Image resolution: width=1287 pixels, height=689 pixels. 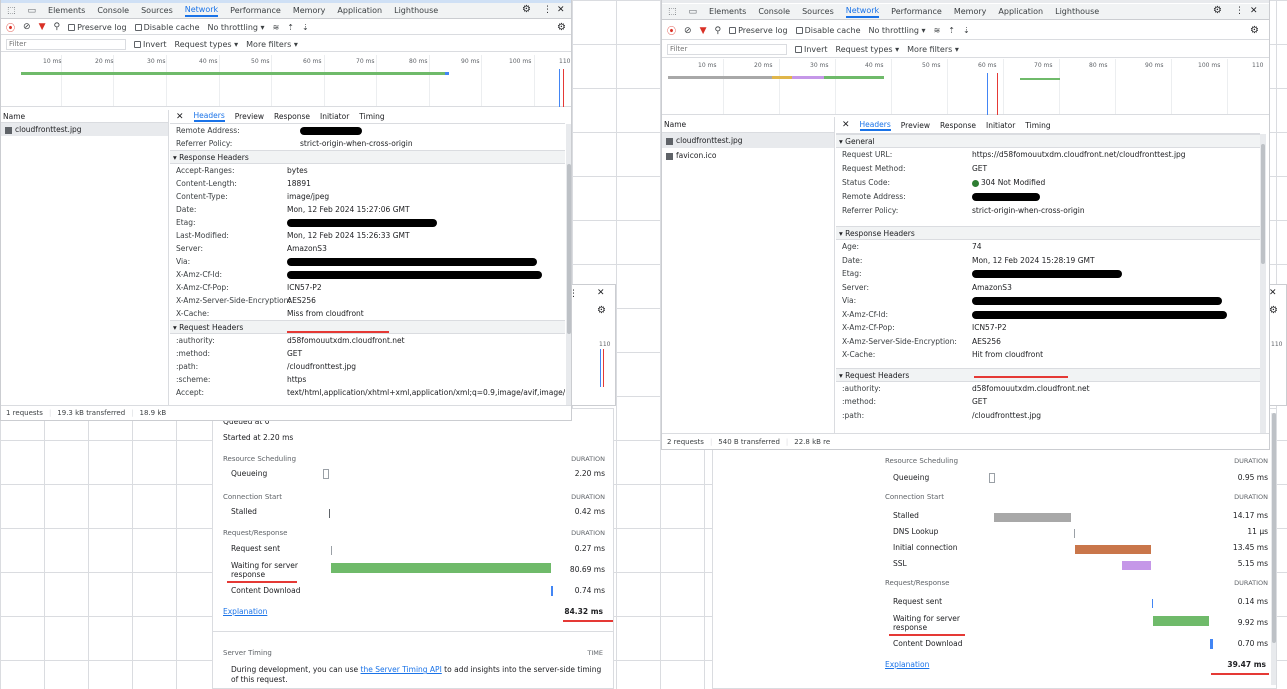 I want to click on waterfall-bar-stalled, so click(x=720, y=77).